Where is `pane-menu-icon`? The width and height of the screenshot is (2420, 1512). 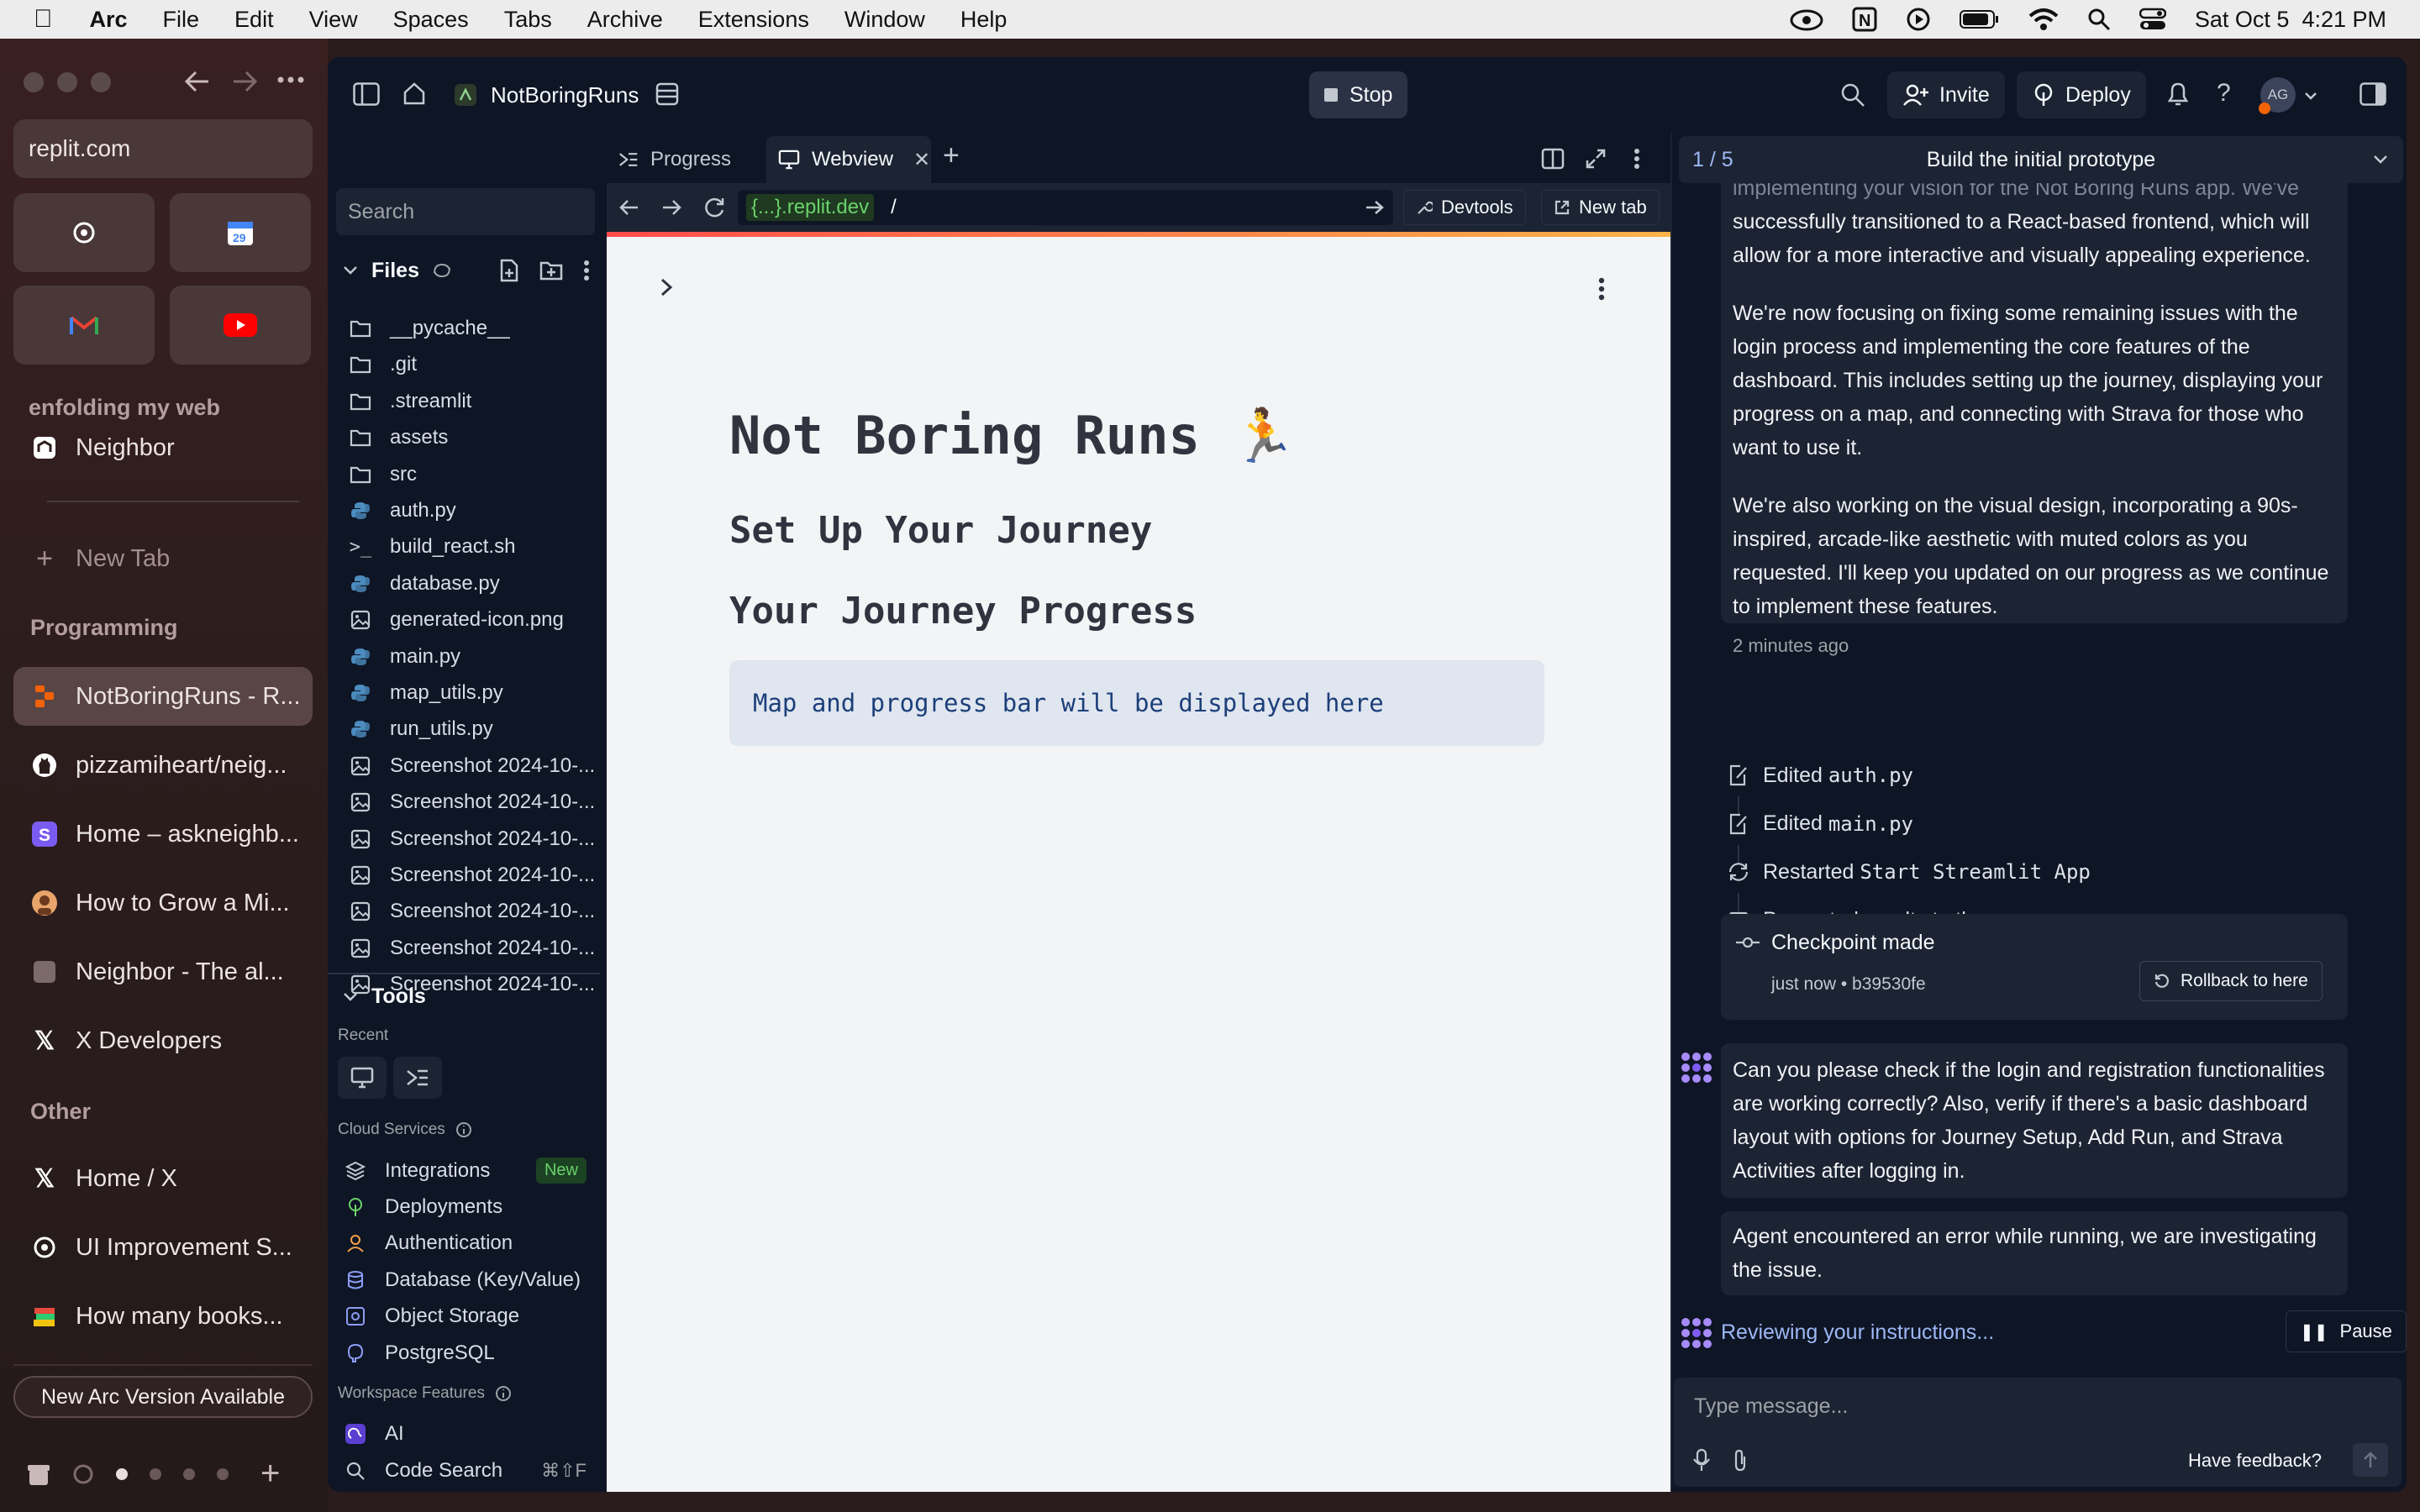 pane-menu-icon is located at coordinates (1637, 159).